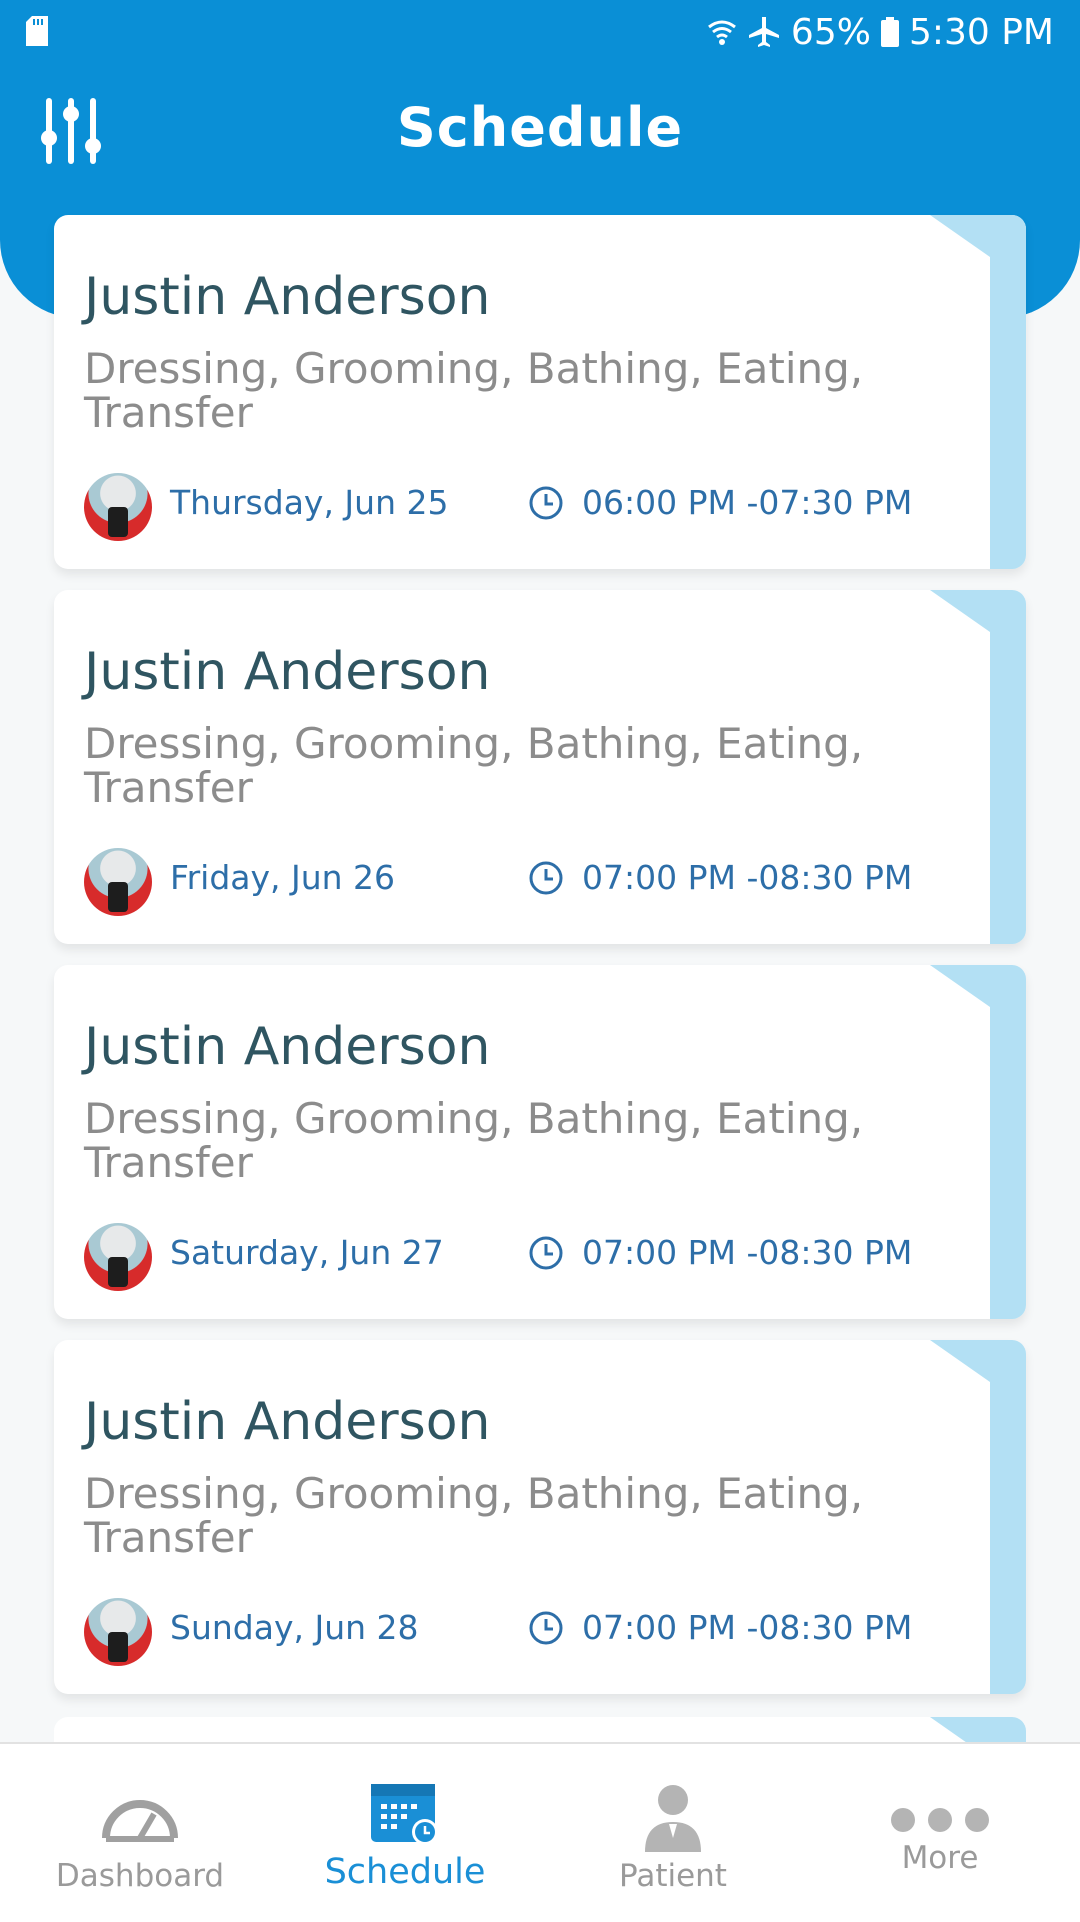  What do you see at coordinates (405, 1872) in the screenshot?
I see `tab-label: Schedule` at bounding box center [405, 1872].